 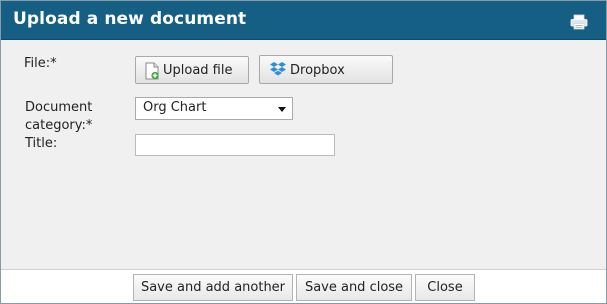 I want to click on category-label-line1: Document, so click(x=59, y=107).